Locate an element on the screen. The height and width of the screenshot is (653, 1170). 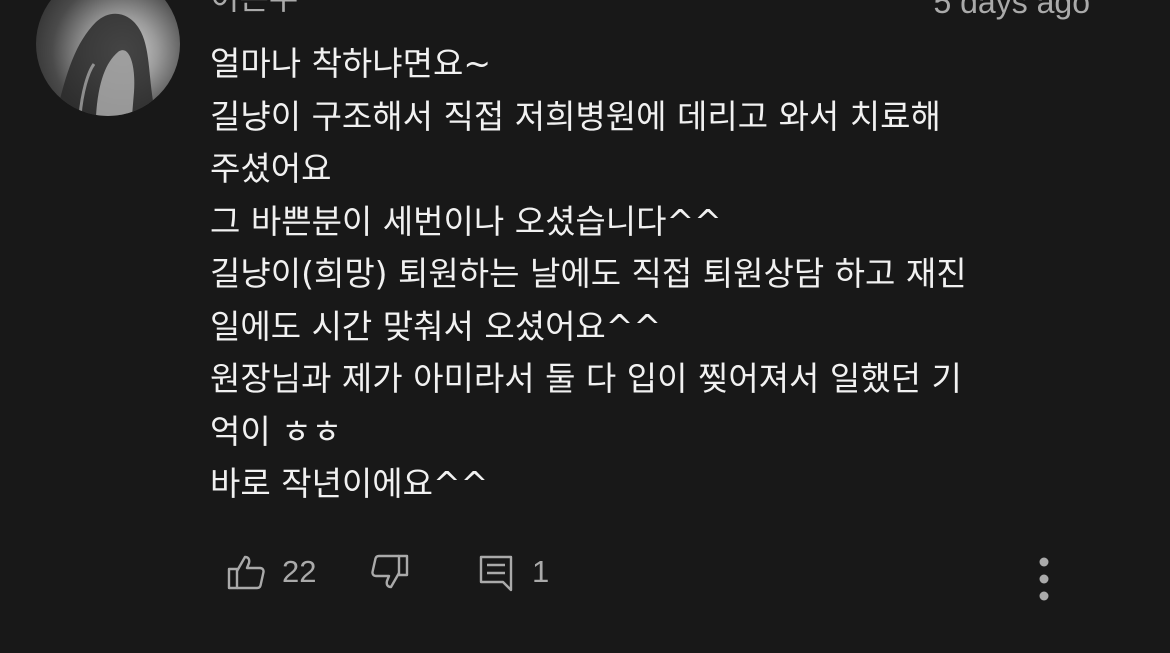
more-vertical-icon is located at coordinates (1044, 576).